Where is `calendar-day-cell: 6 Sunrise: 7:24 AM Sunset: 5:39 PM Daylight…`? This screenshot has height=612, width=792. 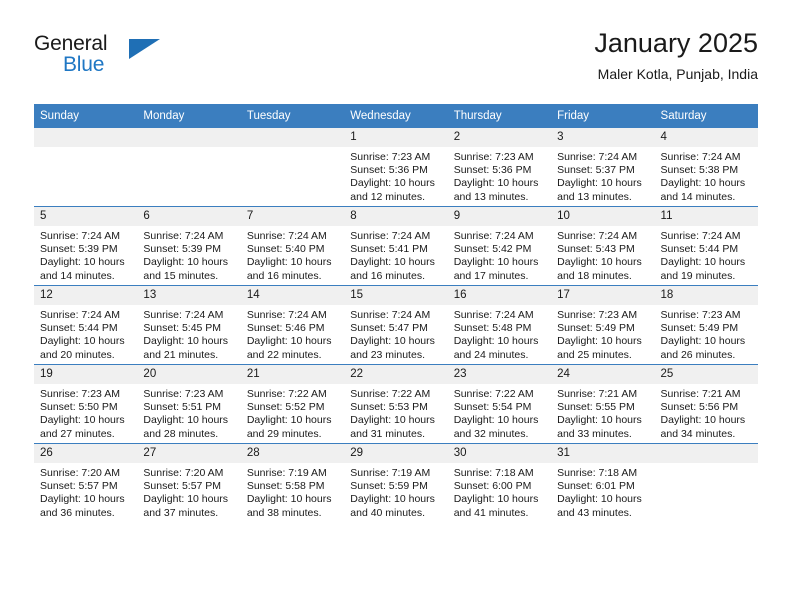
calendar-day-cell: 6 Sunrise: 7:24 AM Sunset: 5:39 PM Daylight… is located at coordinates (189, 246).